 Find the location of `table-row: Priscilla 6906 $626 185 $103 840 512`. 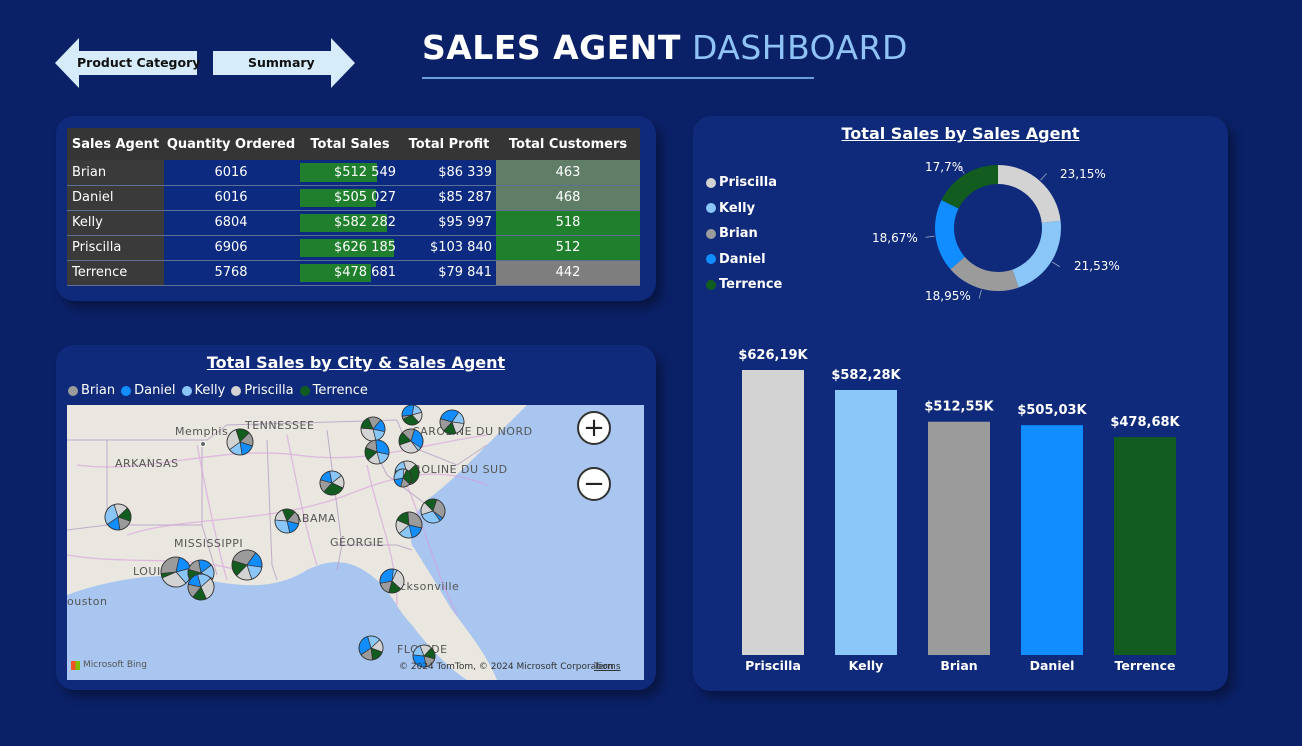

table-row: Priscilla 6906 $626 185 $103 840 512 is located at coordinates (353, 248).